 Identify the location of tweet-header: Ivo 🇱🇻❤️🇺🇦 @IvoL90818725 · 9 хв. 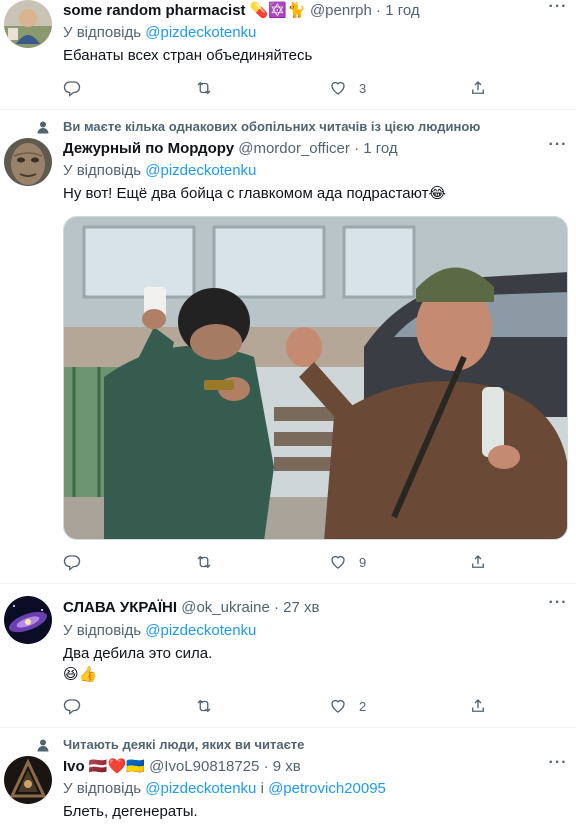
(182, 767).